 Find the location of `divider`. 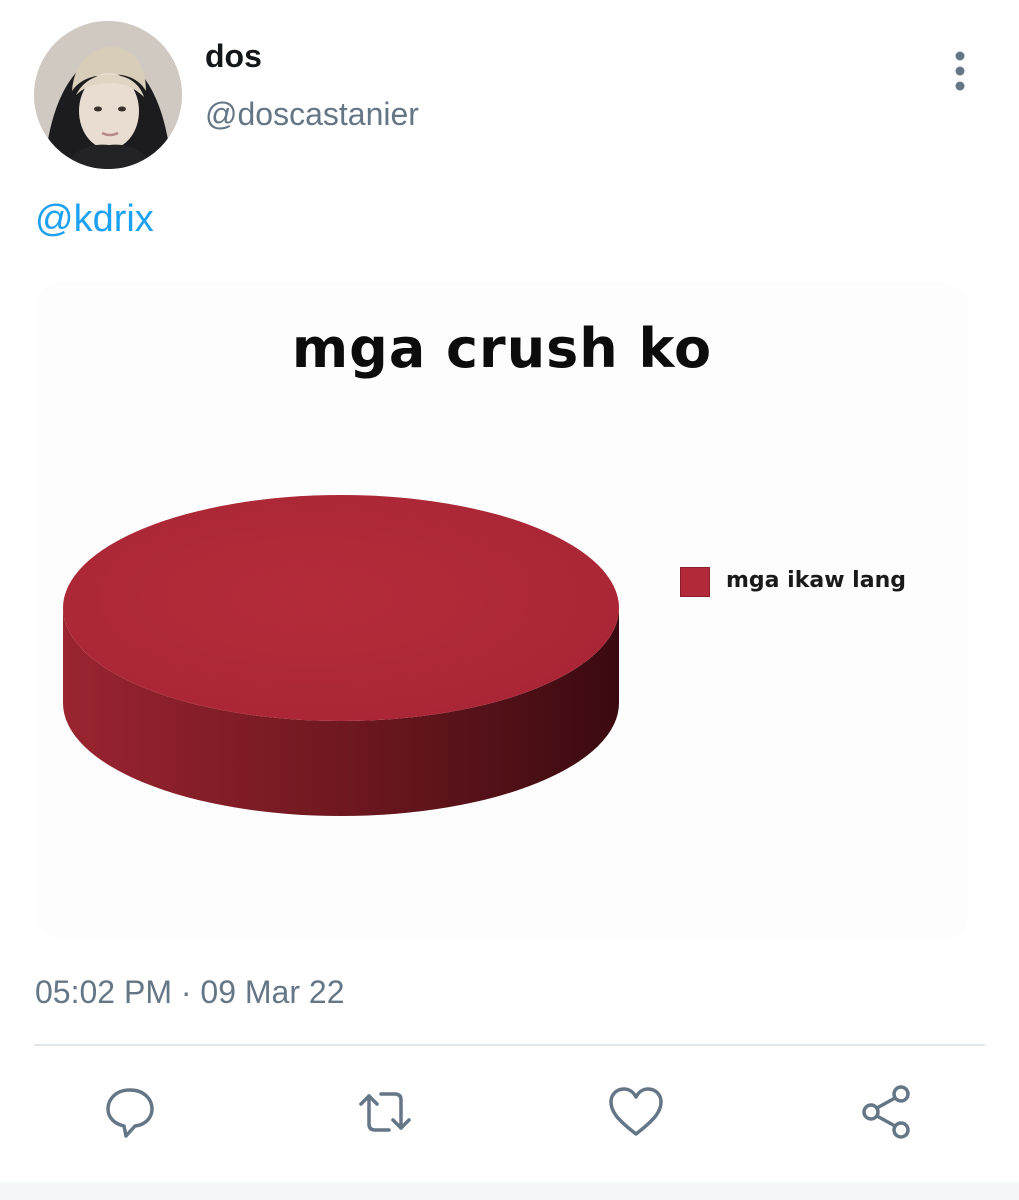

divider is located at coordinates (509, 1045).